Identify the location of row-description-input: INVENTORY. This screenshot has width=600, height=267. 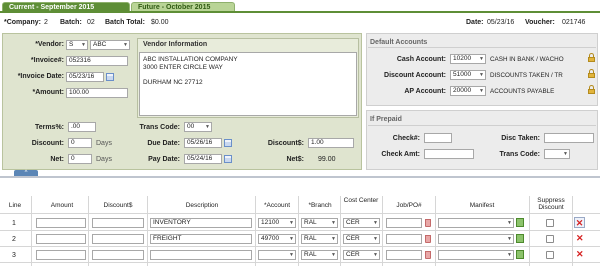
(201, 223).